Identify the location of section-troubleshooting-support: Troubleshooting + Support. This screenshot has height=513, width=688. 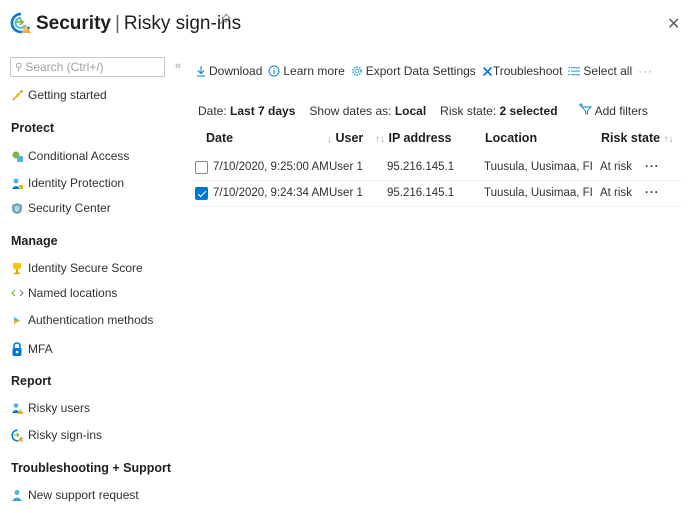
(91, 468).